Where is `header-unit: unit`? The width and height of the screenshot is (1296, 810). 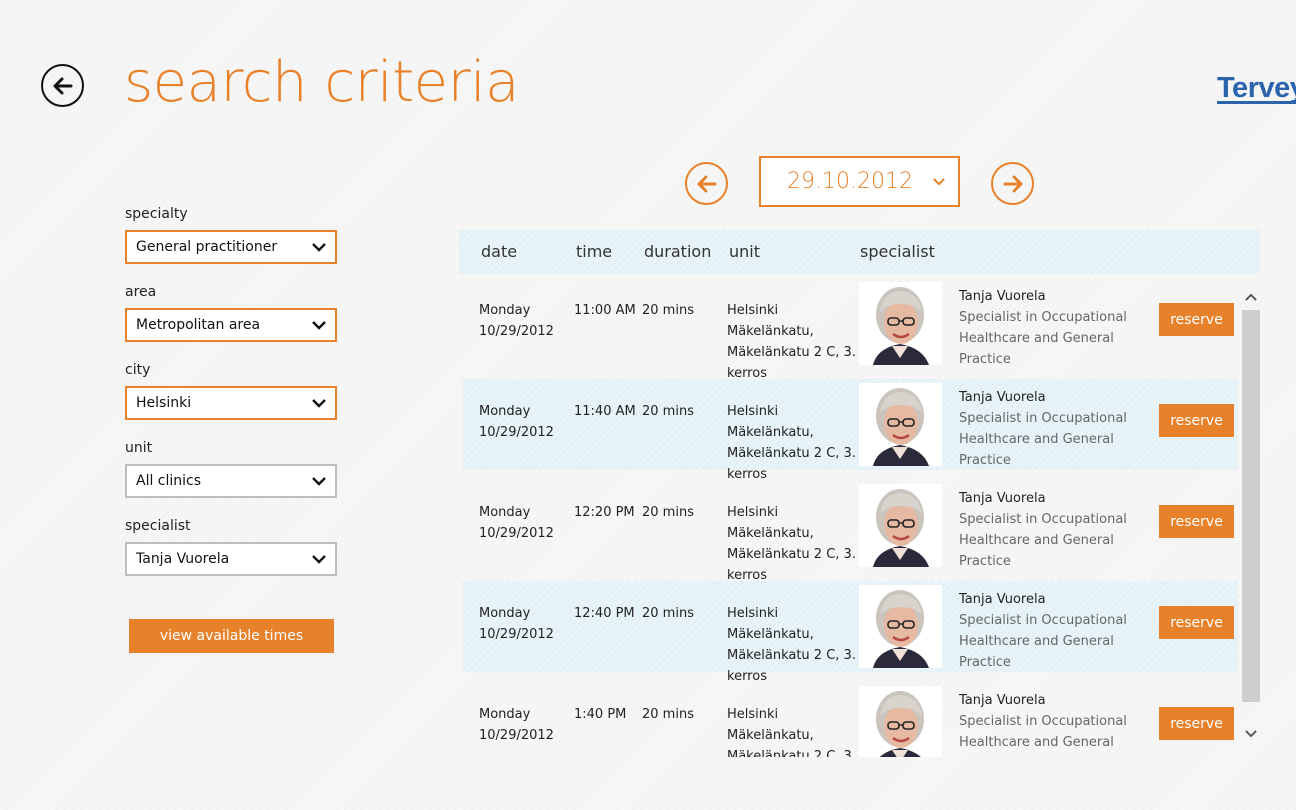
header-unit: unit is located at coordinates (744, 251).